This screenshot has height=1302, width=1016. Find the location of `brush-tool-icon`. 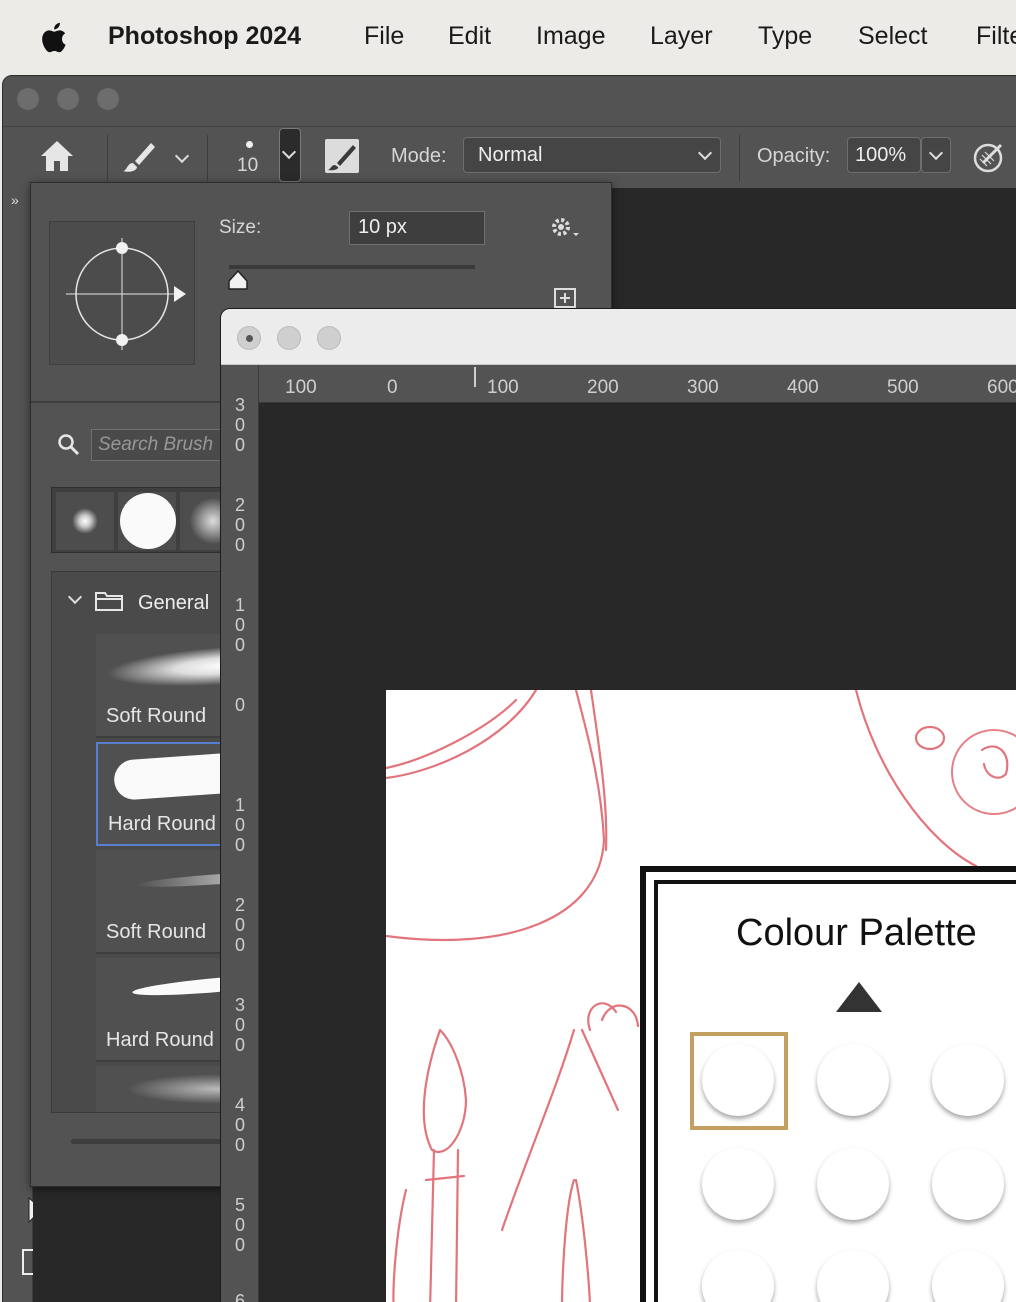

brush-tool-icon is located at coordinates (139, 157).